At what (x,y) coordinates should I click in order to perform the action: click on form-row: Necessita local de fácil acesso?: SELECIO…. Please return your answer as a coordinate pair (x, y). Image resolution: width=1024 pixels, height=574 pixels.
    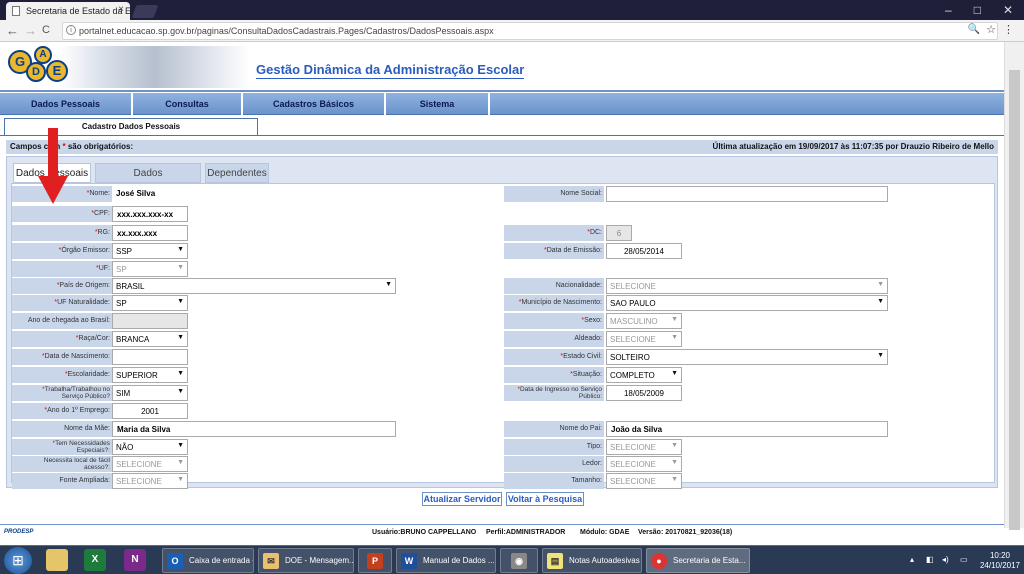
    Looking at the image, I should click on (504, 464).